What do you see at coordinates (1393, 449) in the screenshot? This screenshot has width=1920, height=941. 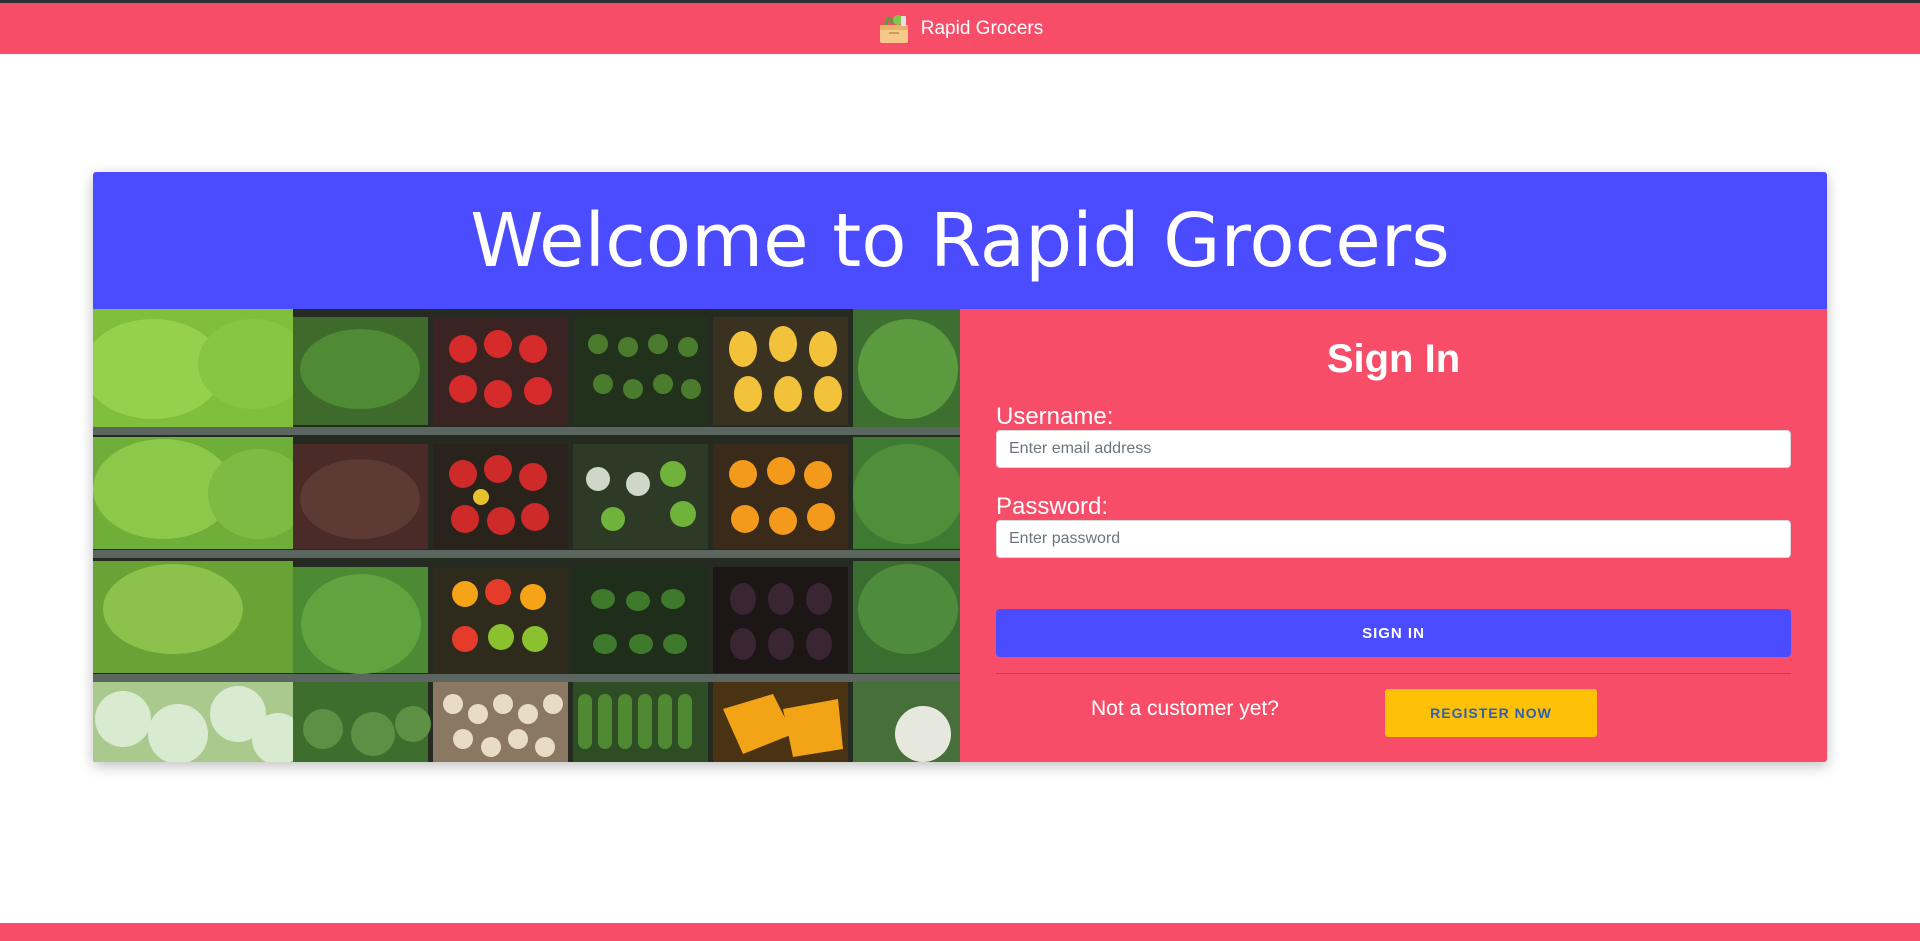 I see `username-input` at bounding box center [1393, 449].